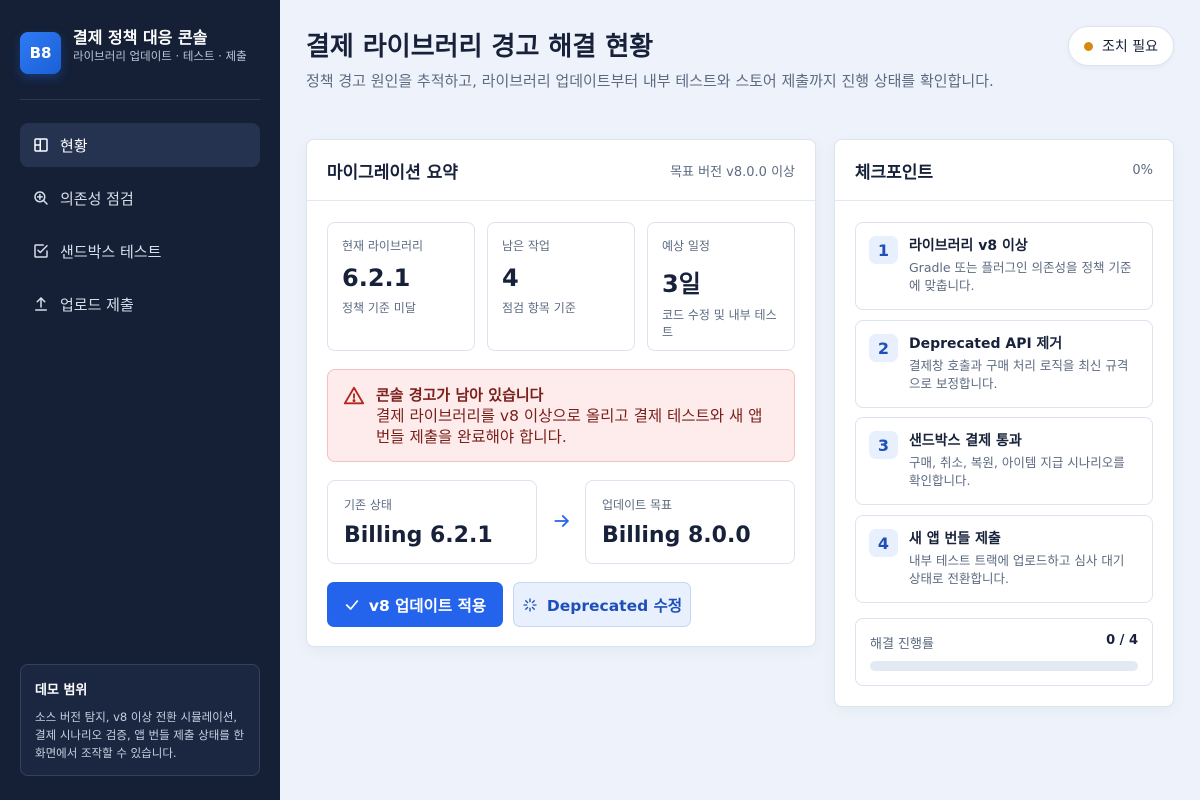  I want to click on brand: B8 결제 정책 대응 콘솔 라이브러리 업데이트 · 테스트 · 제출, so click(140, 62).